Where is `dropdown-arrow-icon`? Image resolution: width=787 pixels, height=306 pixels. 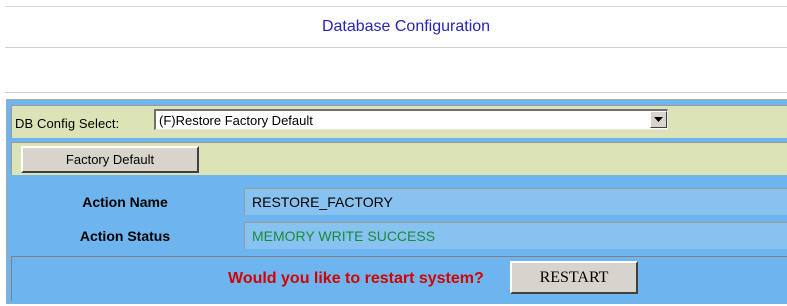
dropdown-arrow-icon is located at coordinates (658, 119).